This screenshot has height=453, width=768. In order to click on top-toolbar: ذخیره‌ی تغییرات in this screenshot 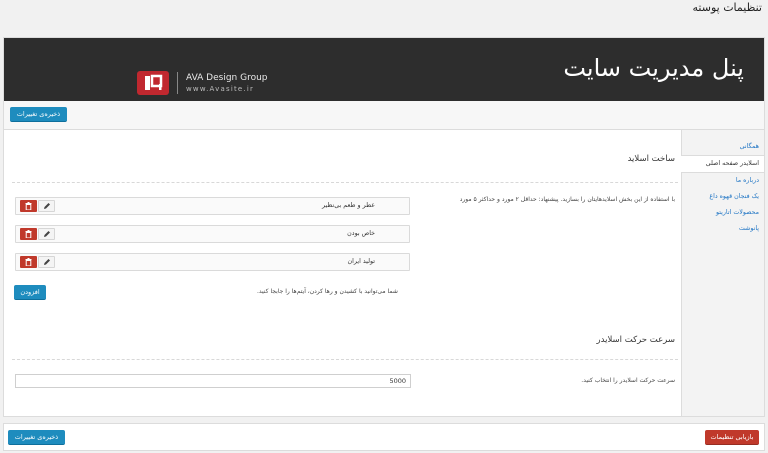, I will do `click(384, 115)`.